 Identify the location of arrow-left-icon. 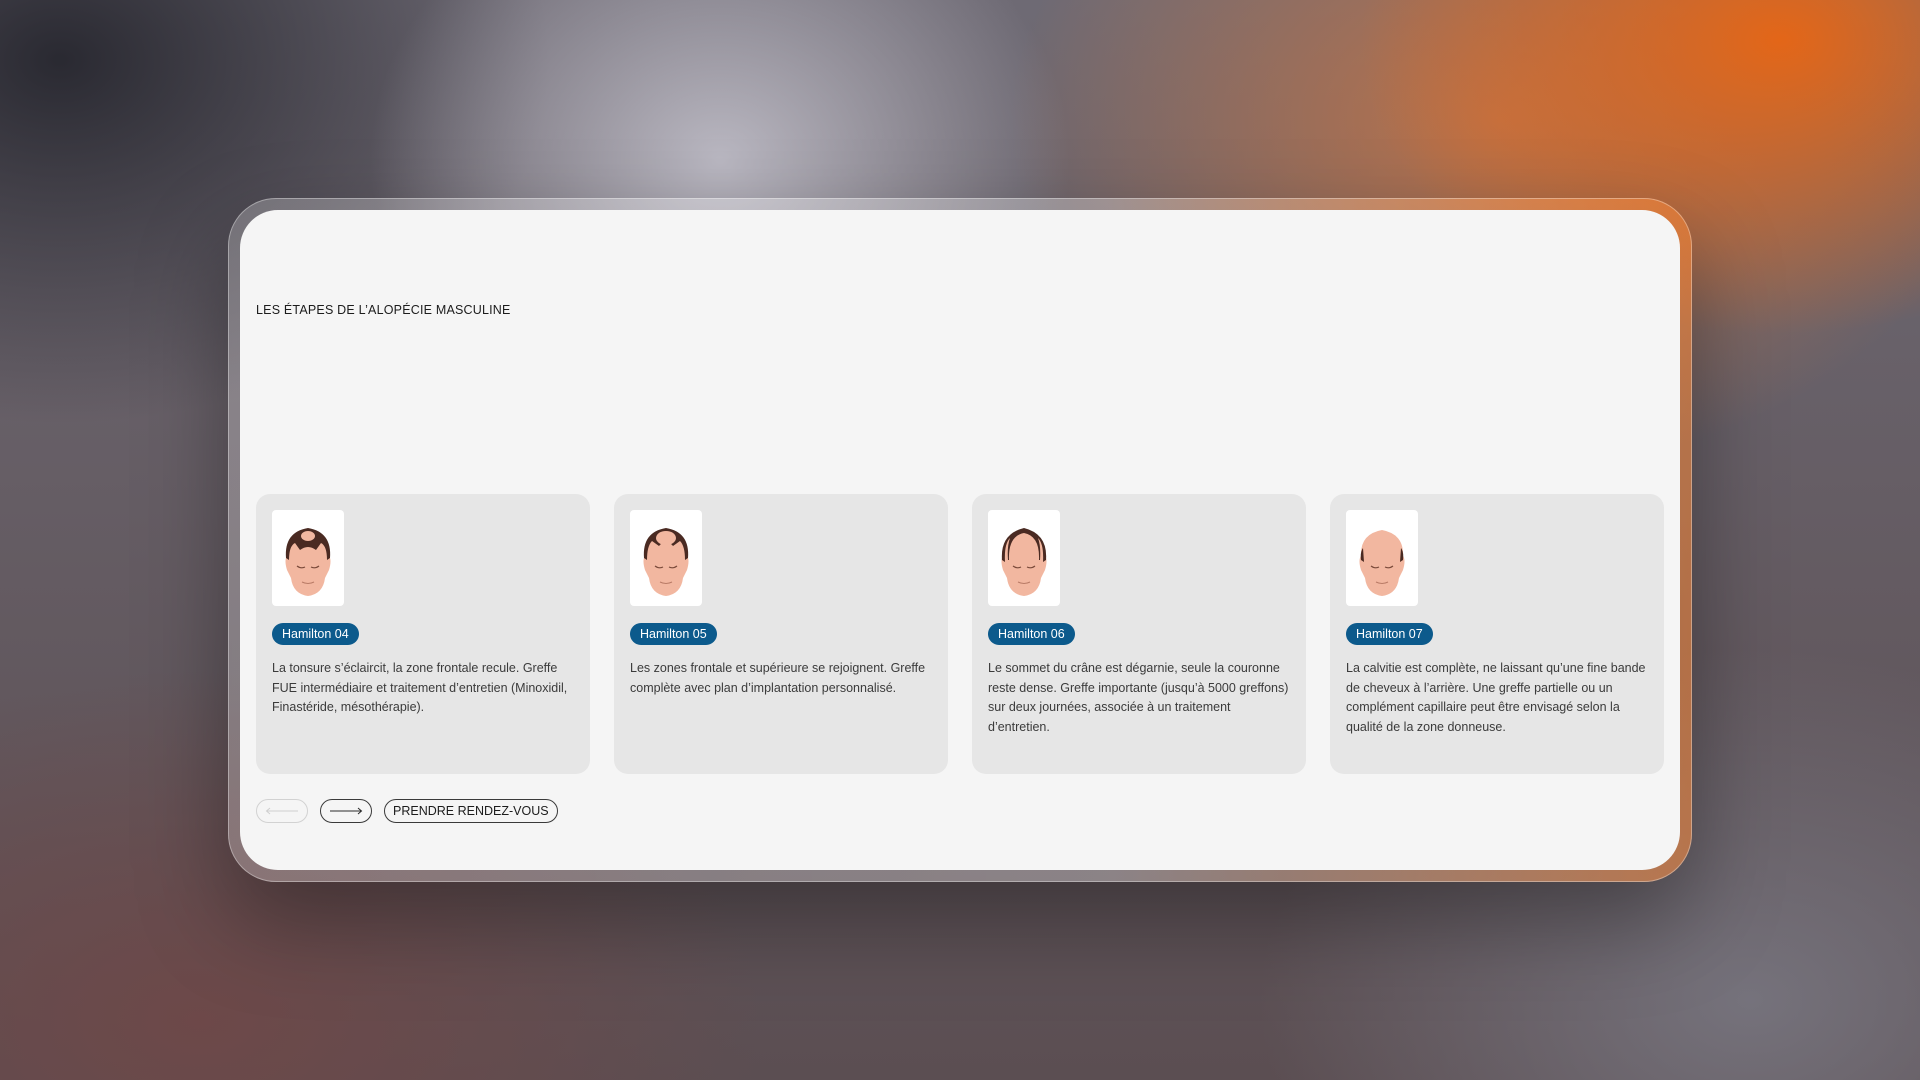
(281, 811).